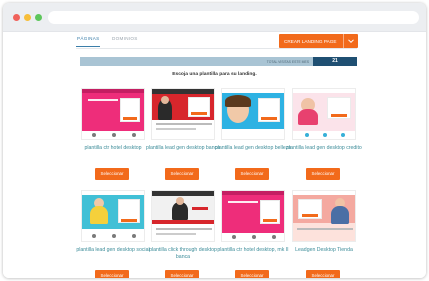 This screenshot has height=281, width=429. Describe the element at coordinates (287, 61) in the screenshot. I see `monthly-visits-label: TOTAL VISITAS ESTE MES` at that location.